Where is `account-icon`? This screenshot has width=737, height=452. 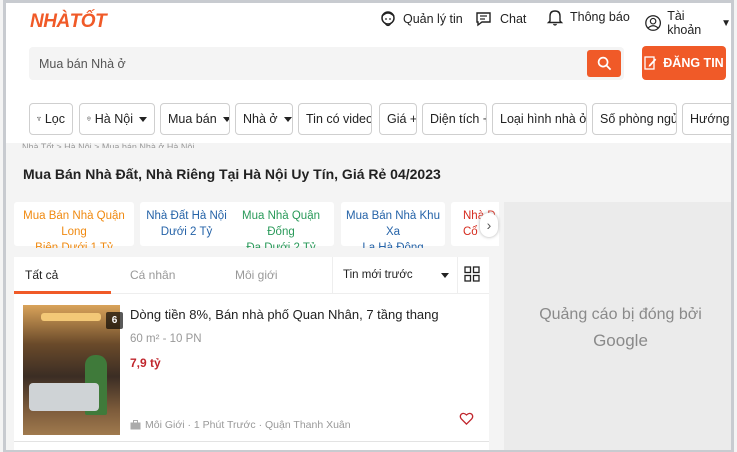 account-icon is located at coordinates (653, 23).